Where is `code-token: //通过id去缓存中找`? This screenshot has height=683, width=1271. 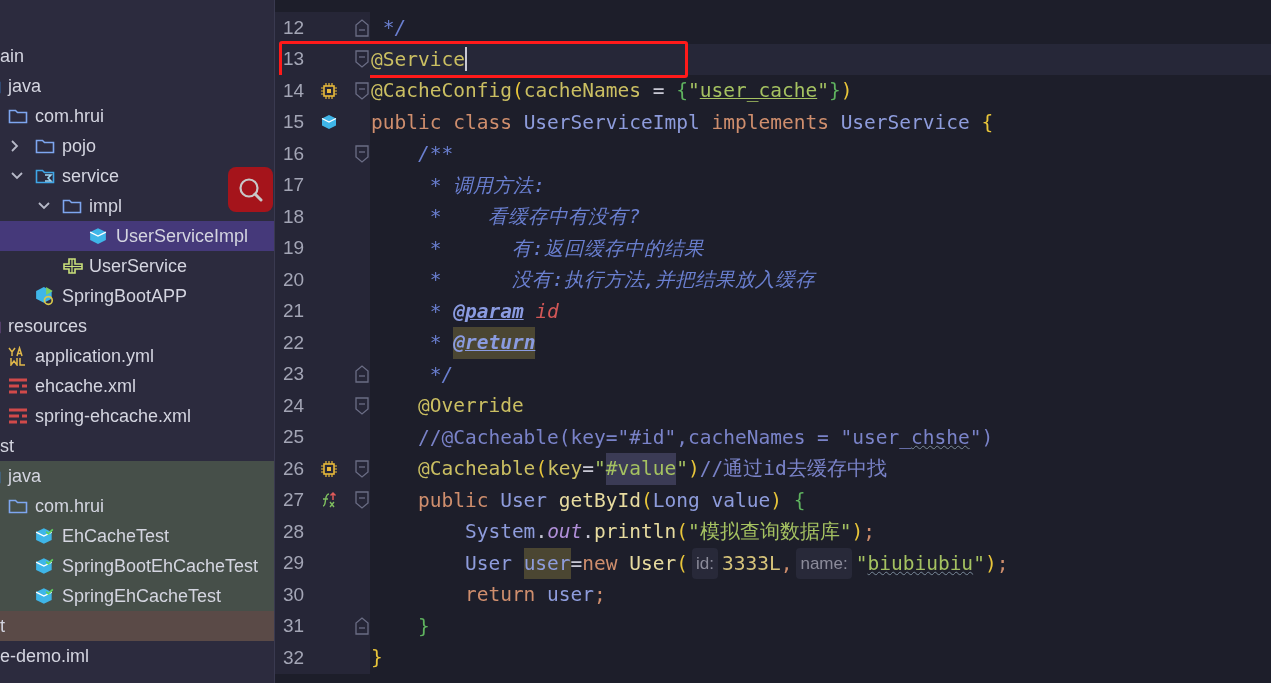
code-token: //通过id去缓存中找 is located at coordinates (793, 469).